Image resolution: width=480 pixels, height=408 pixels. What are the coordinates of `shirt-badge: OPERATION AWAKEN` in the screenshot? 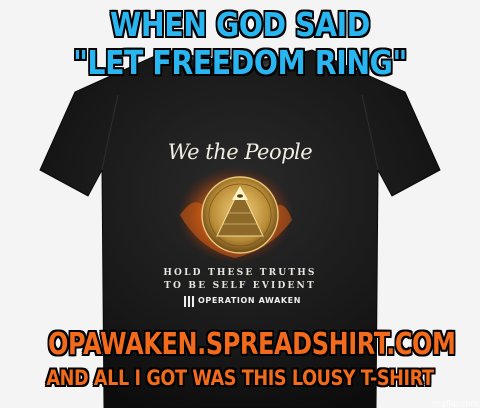 It's located at (244, 302).